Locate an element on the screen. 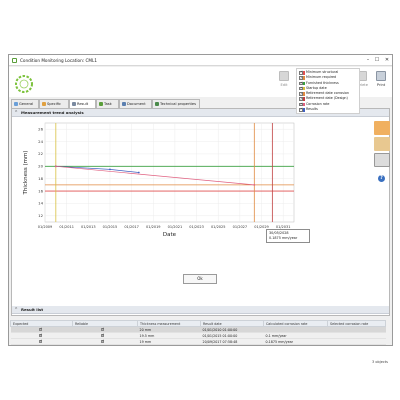  chart-tooltip: 30/05/2028 0.1875 mm/year is located at coordinates (288, 236).